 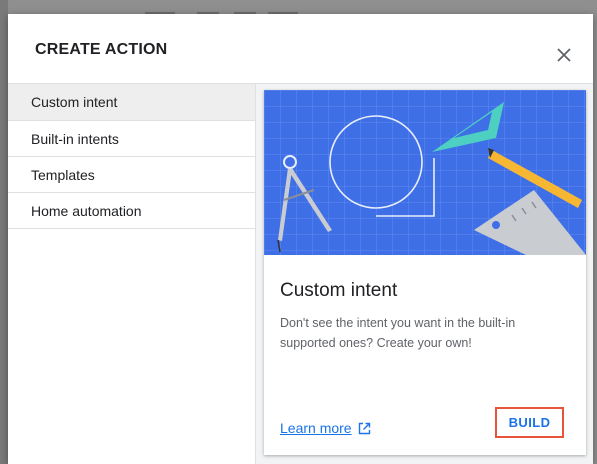 What do you see at coordinates (316, 428) in the screenshot?
I see `learn-more-label: Learn more` at bounding box center [316, 428].